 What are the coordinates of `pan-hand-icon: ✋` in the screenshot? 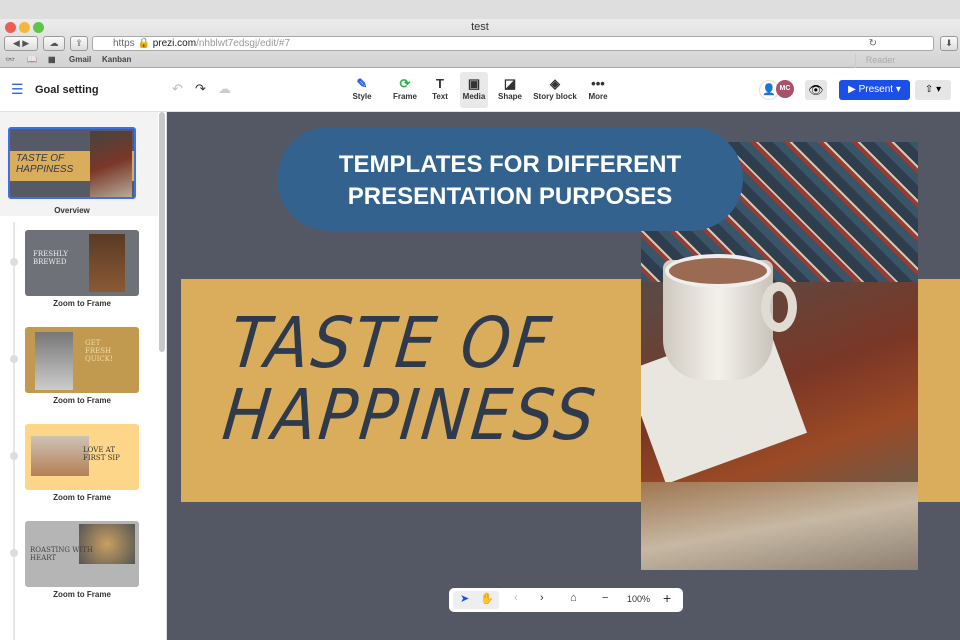 It's located at (487, 598).